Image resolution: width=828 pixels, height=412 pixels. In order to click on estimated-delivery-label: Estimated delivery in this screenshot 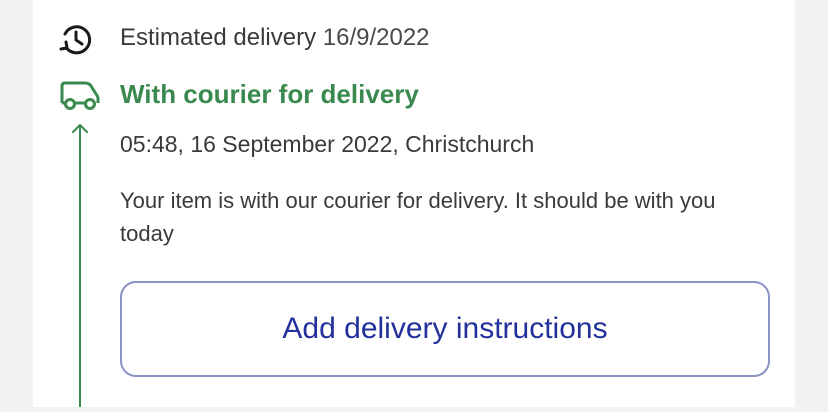, I will do `click(218, 37)`.